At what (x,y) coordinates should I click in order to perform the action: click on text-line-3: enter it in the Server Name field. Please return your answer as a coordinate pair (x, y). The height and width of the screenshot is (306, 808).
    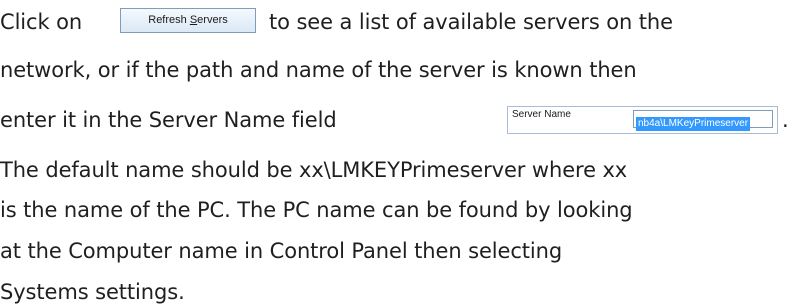
    Looking at the image, I should click on (168, 120).